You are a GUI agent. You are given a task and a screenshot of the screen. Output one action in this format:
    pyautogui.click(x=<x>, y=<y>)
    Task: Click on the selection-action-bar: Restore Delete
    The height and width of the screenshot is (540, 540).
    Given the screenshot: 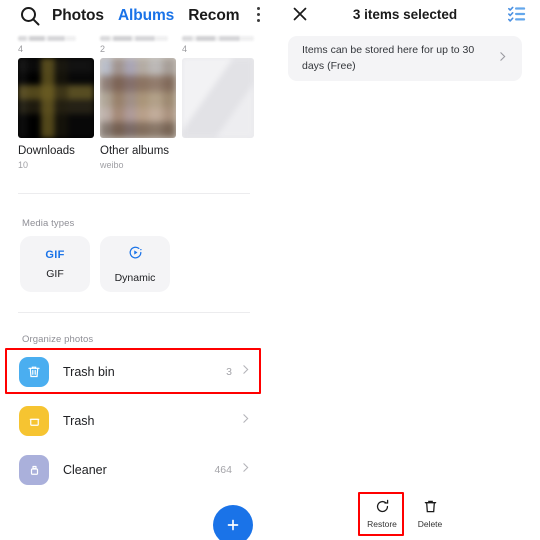 What is the action you would take?
    pyautogui.click(x=405, y=514)
    